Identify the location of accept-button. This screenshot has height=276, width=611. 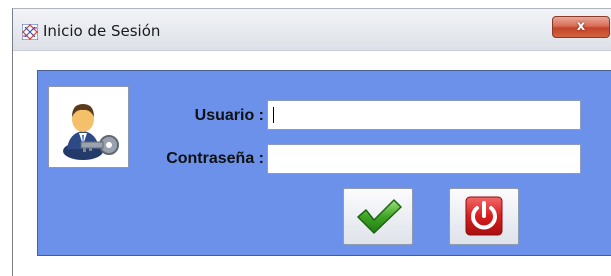
(378, 216).